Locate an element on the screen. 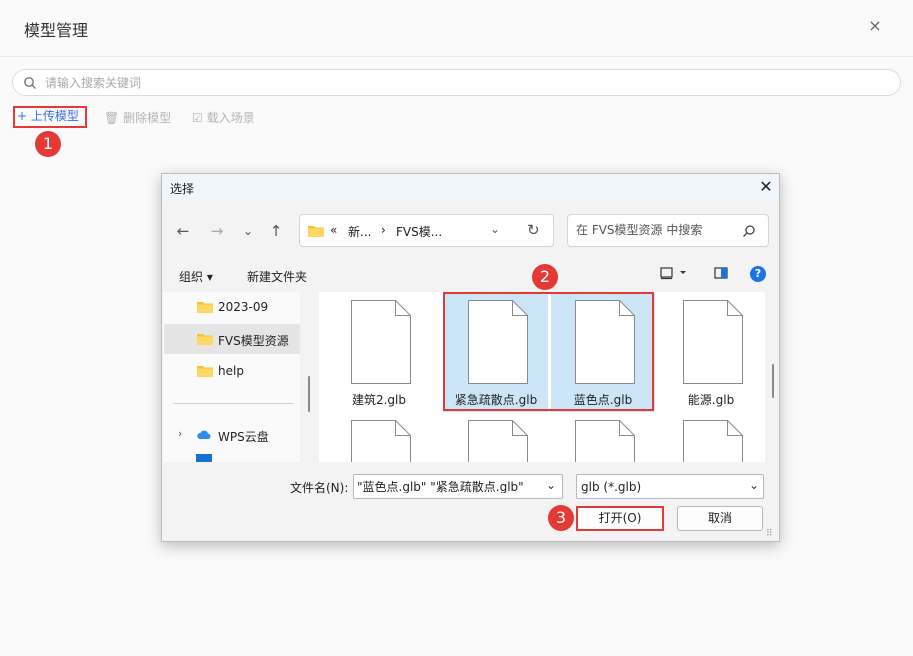 The width and height of the screenshot is (913, 656). refresh-icon: ↻ is located at coordinates (533, 230).